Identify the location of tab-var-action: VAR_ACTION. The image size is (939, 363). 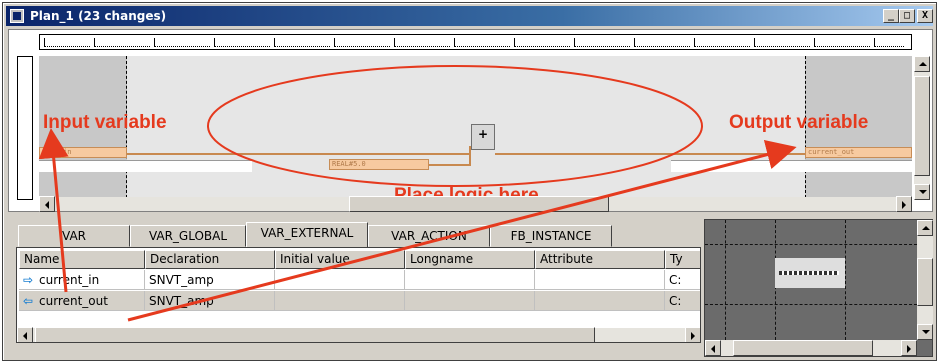
(429, 236).